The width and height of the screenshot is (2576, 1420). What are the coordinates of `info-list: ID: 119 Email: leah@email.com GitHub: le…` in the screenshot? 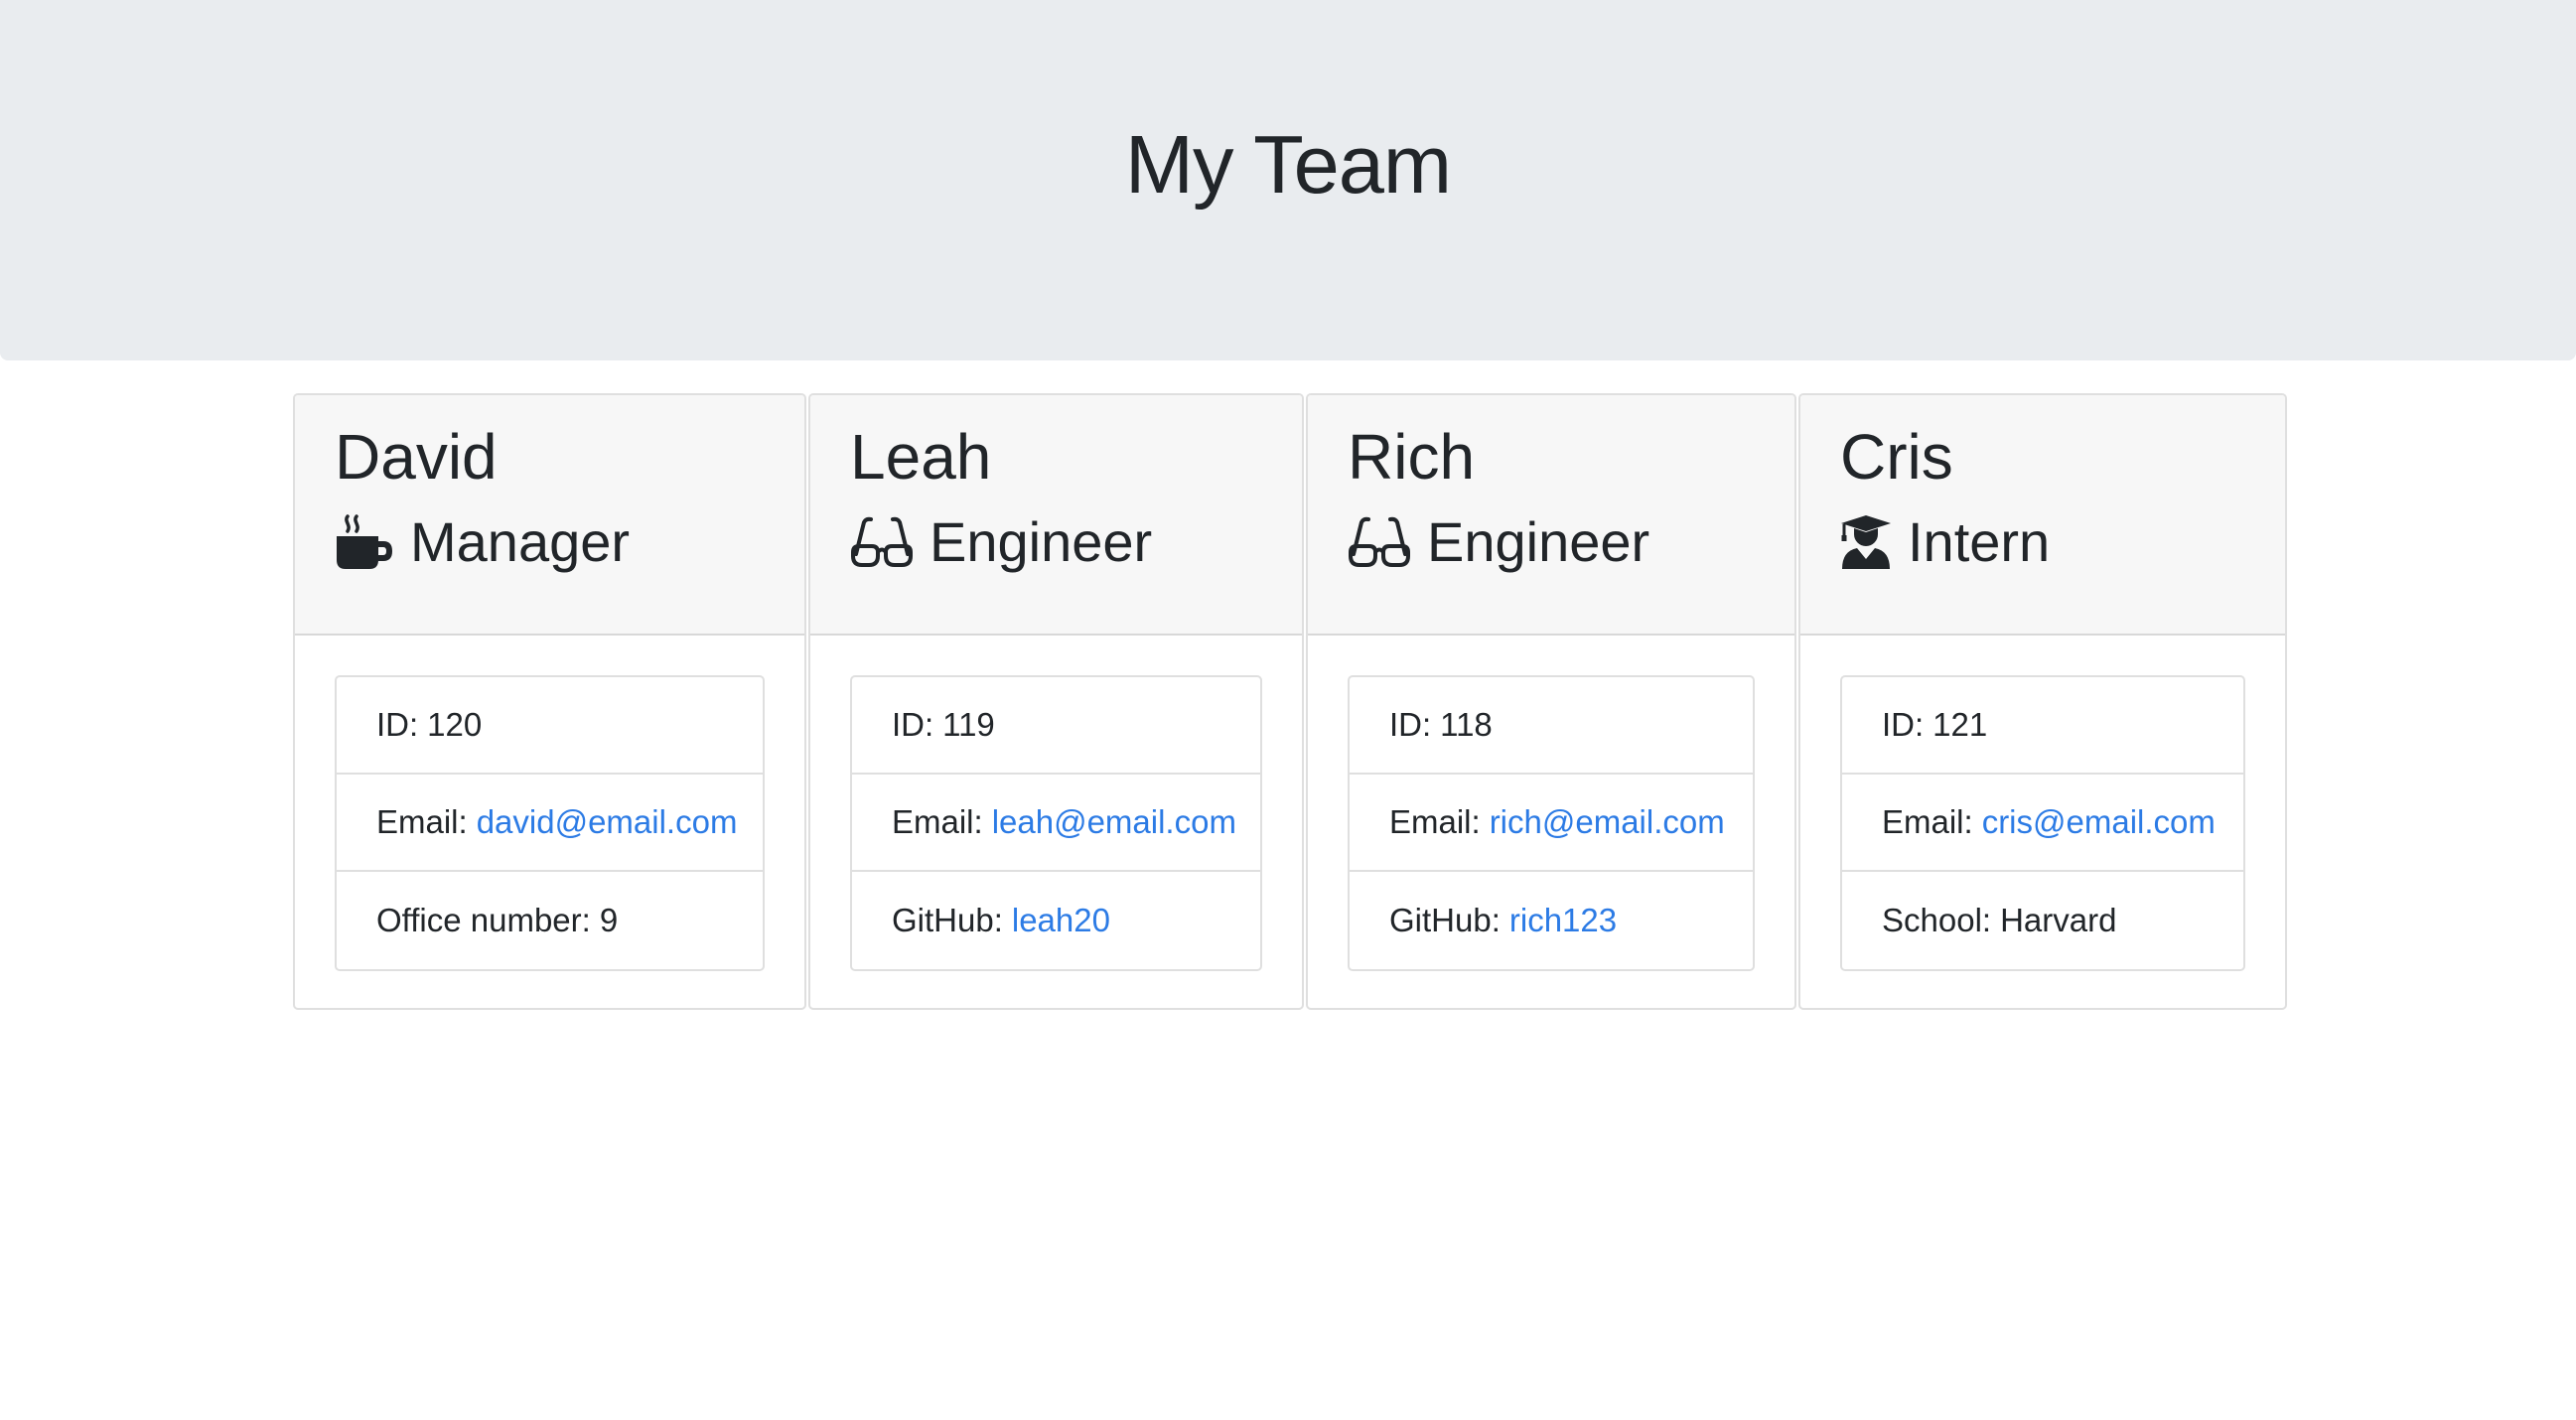 It's located at (1056, 823).